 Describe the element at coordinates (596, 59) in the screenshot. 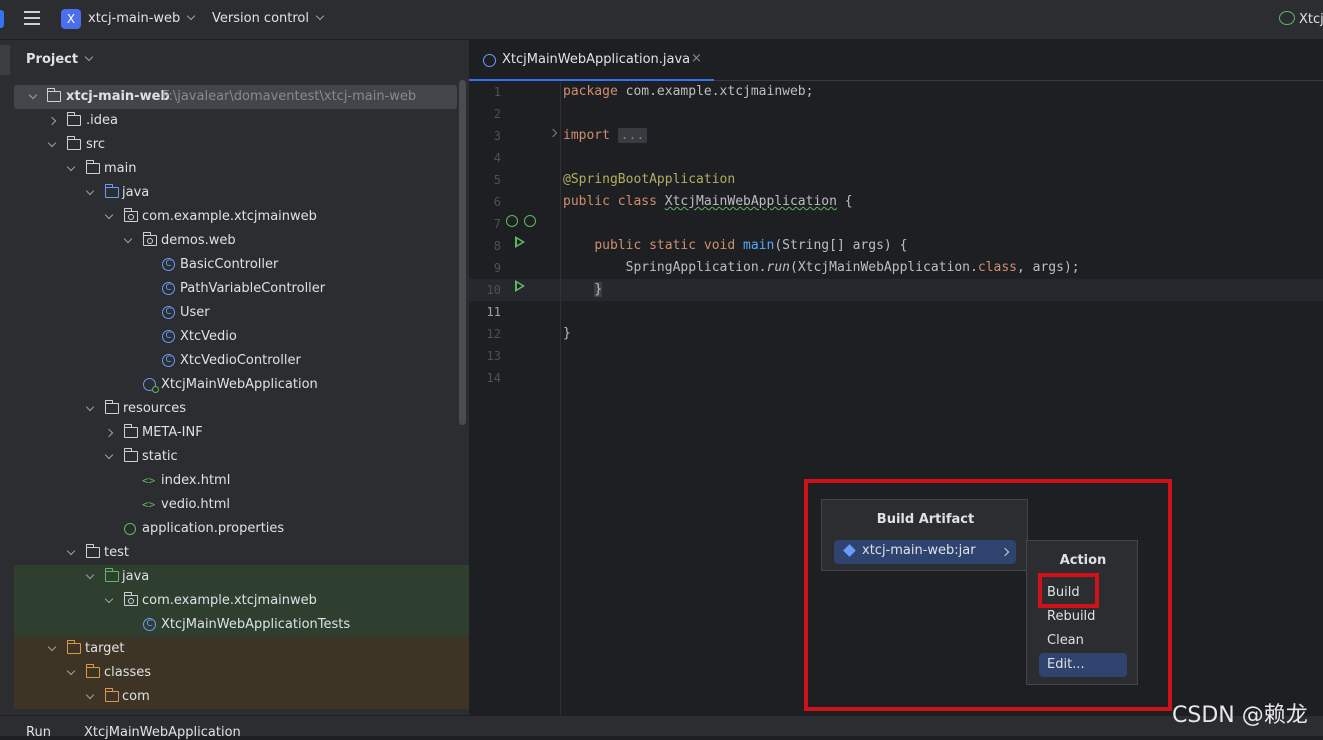

I see `tab-label: XtcjMainWebApplication.java` at that location.